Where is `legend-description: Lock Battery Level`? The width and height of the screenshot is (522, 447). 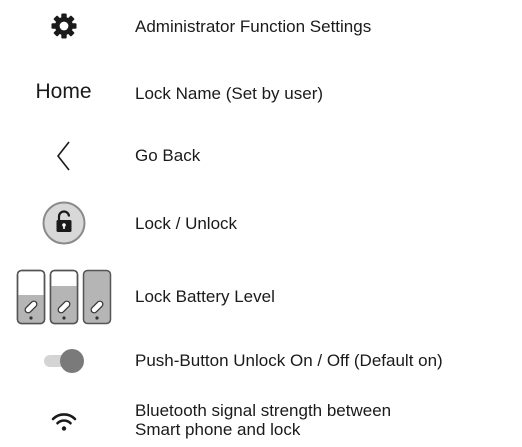 legend-description: Lock Battery Level is located at coordinates (205, 296).